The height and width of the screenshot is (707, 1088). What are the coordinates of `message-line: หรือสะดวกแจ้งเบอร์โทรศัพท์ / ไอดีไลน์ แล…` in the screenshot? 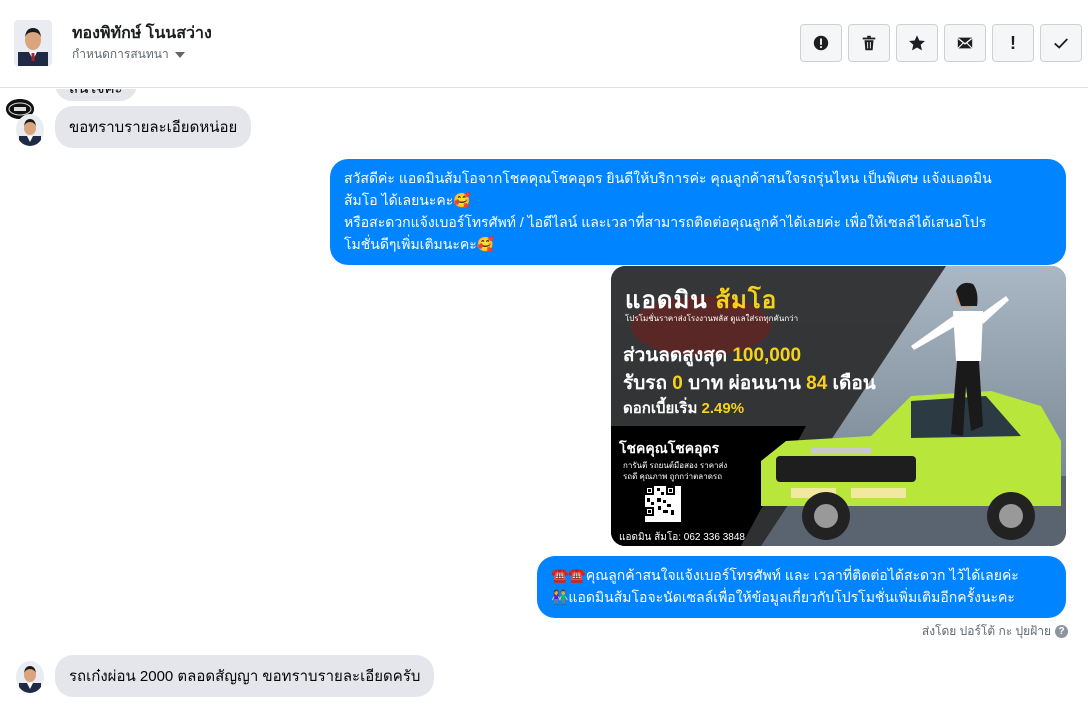 It's located at (665, 222).